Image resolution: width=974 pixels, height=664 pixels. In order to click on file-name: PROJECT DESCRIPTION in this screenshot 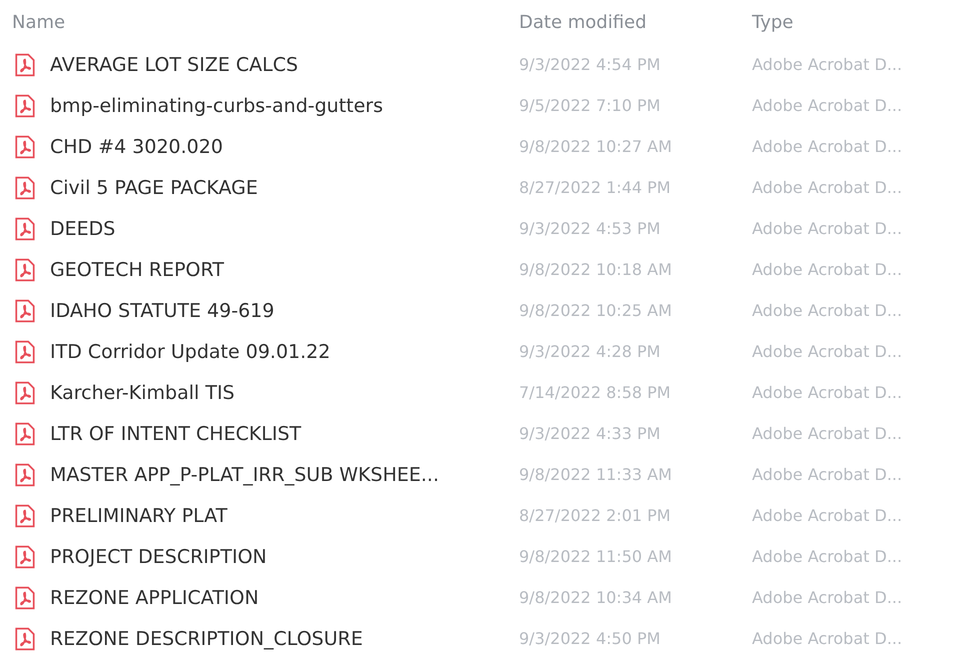, I will do `click(158, 557)`.